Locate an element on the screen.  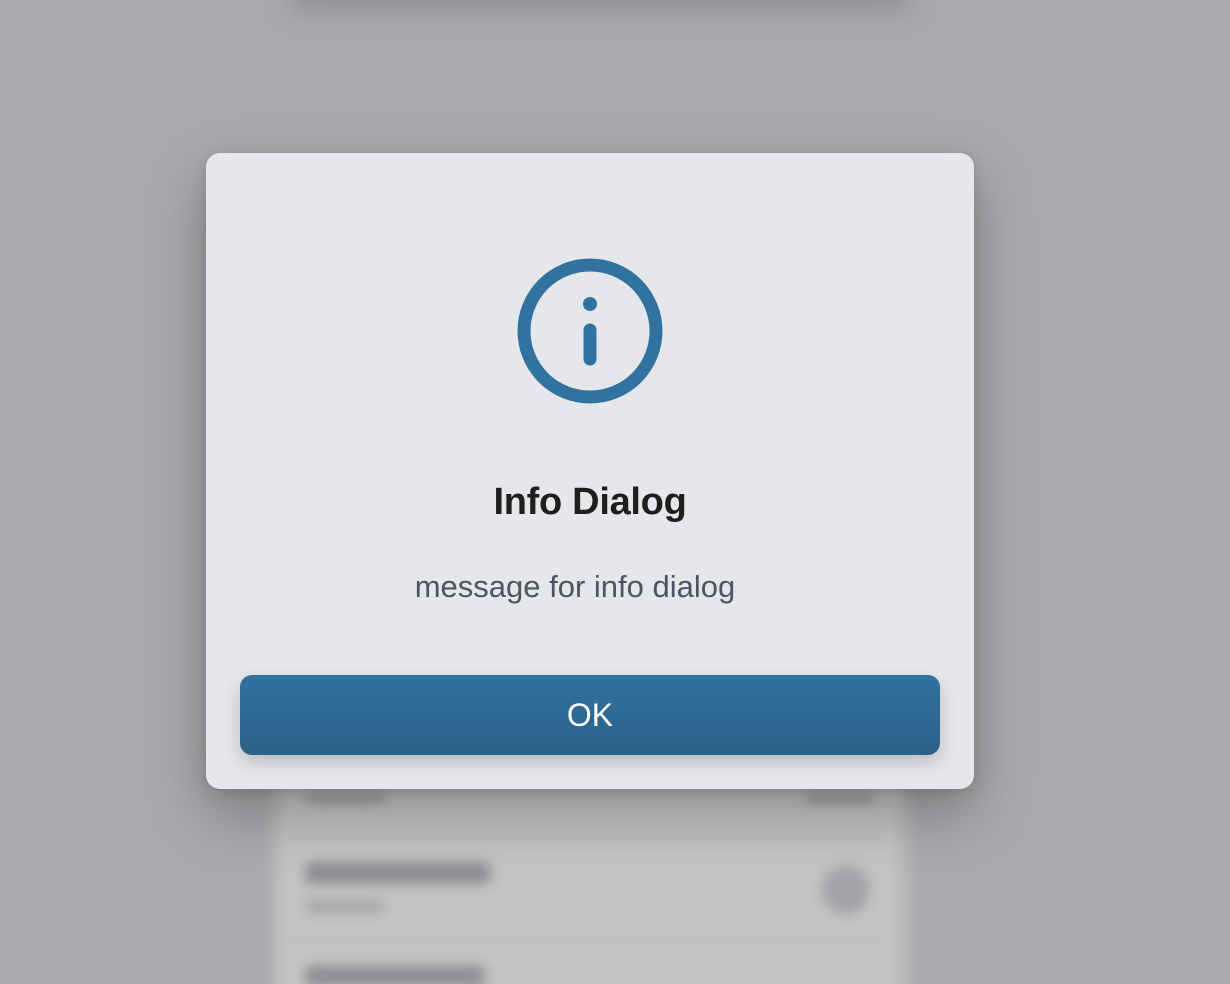
dialog-title: Info Dialog is located at coordinates (590, 502).